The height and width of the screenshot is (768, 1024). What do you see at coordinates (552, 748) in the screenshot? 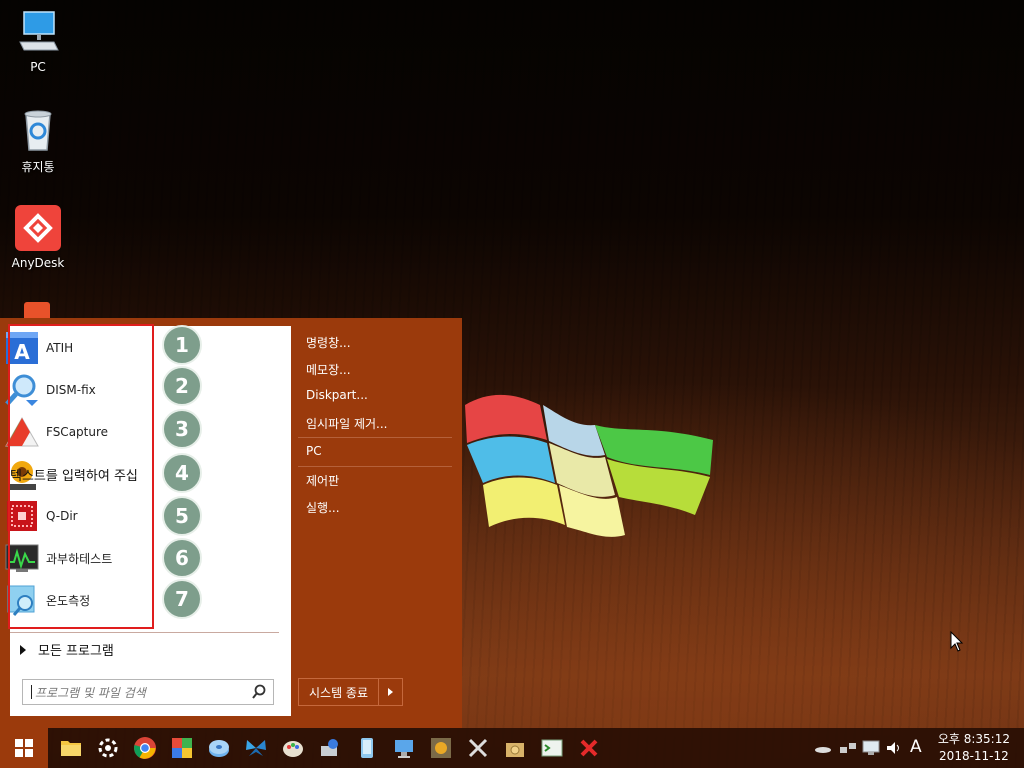
I see `terminal-icon` at bounding box center [552, 748].